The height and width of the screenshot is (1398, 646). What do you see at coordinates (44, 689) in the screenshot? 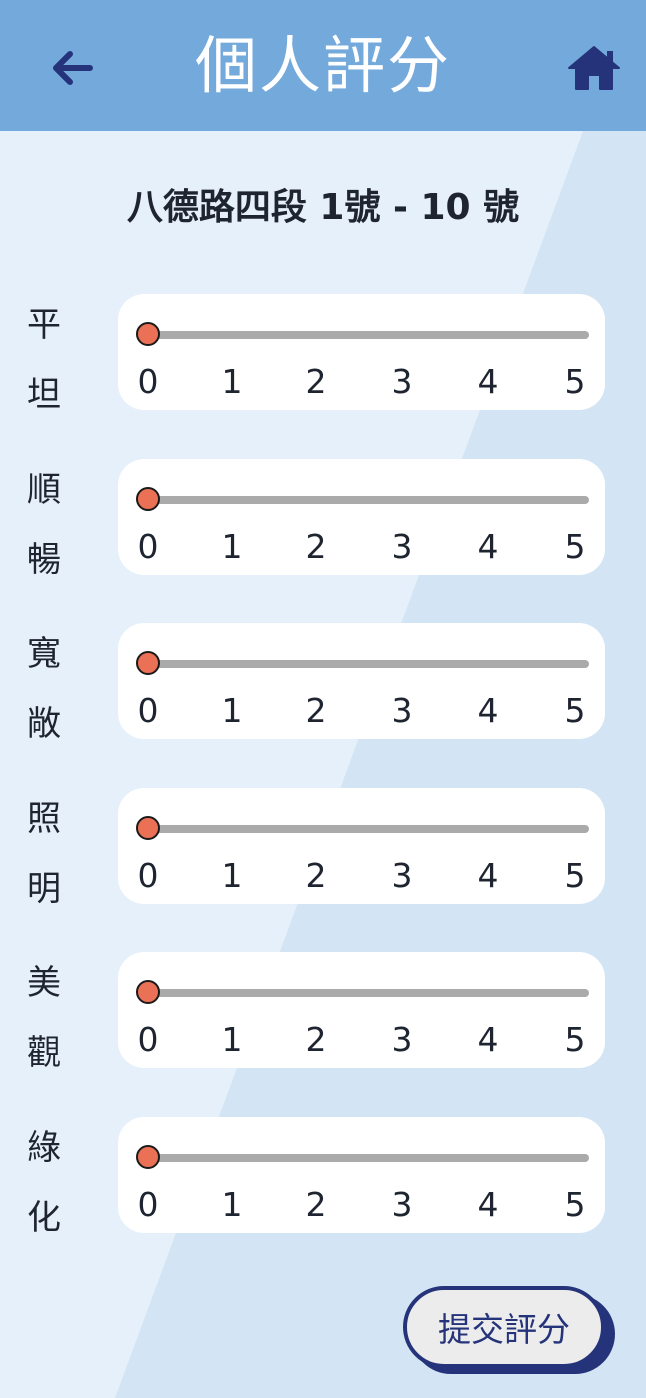
I see `criterion-label: 寬敞` at bounding box center [44, 689].